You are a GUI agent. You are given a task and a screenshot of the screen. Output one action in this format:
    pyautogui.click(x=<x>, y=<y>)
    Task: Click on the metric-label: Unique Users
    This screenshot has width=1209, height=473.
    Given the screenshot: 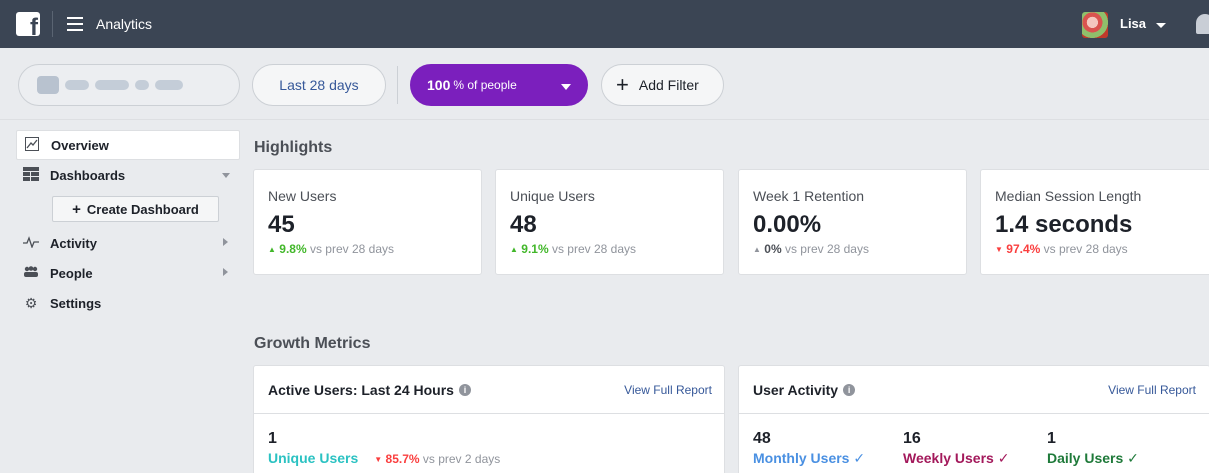 What is the action you would take?
    pyautogui.click(x=552, y=196)
    